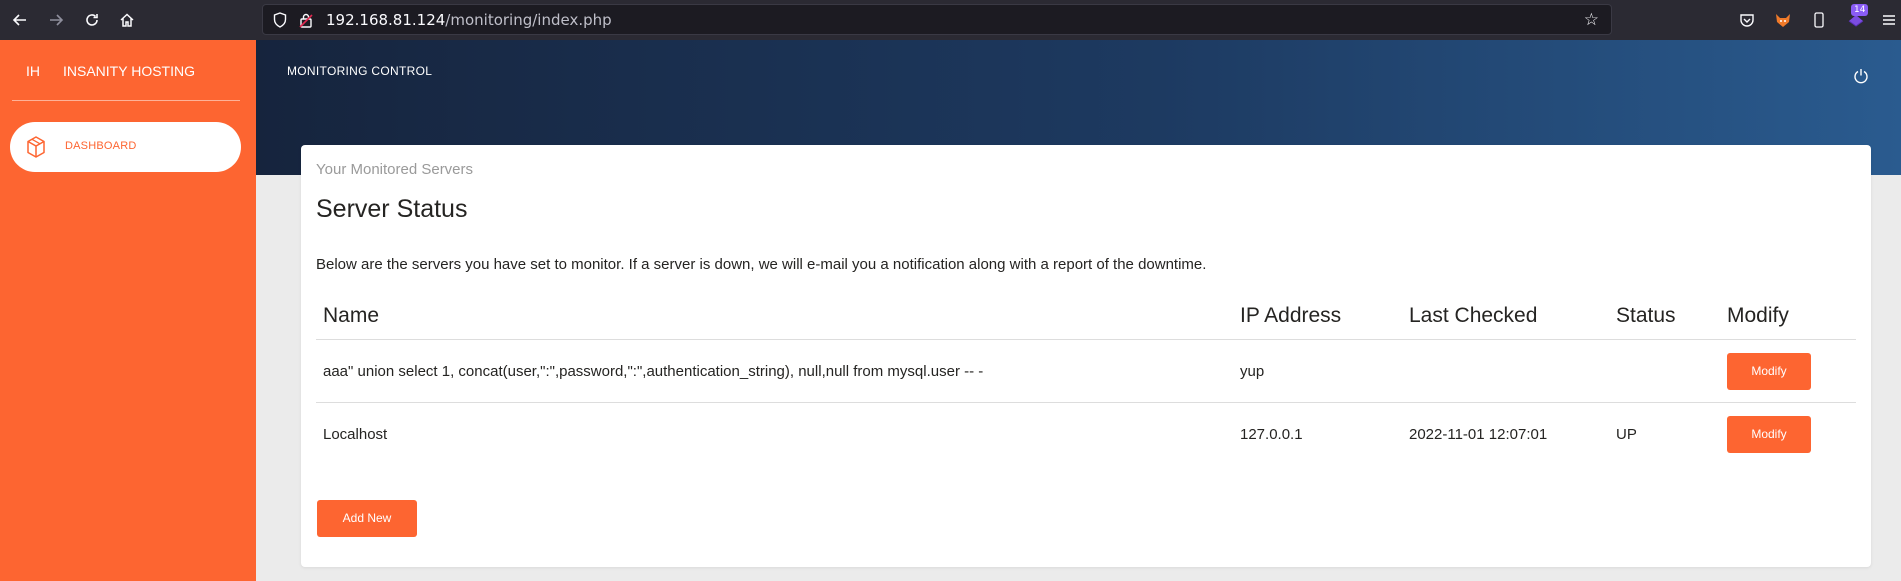 The height and width of the screenshot is (581, 1901). I want to click on card-title: Server Status, so click(392, 209).